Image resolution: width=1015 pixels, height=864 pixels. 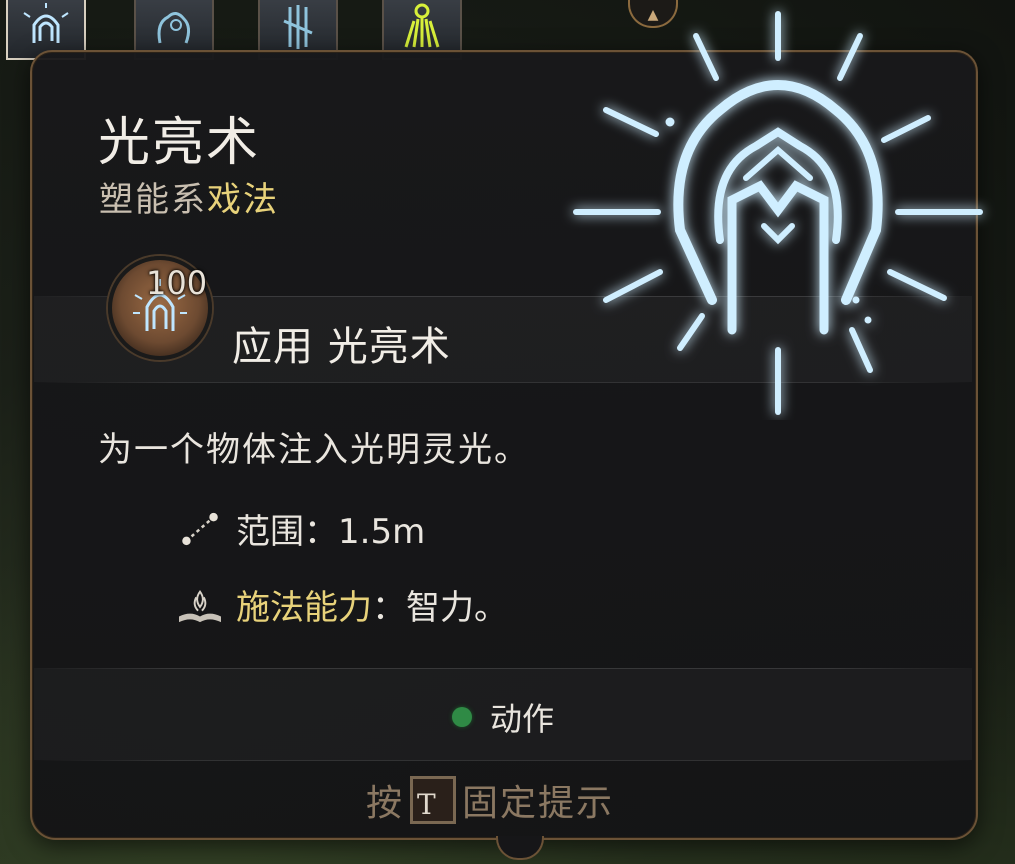 What do you see at coordinates (331, 532) in the screenshot?
I see `range-label: 范围：1.5m` at bounding box center [331, 532].